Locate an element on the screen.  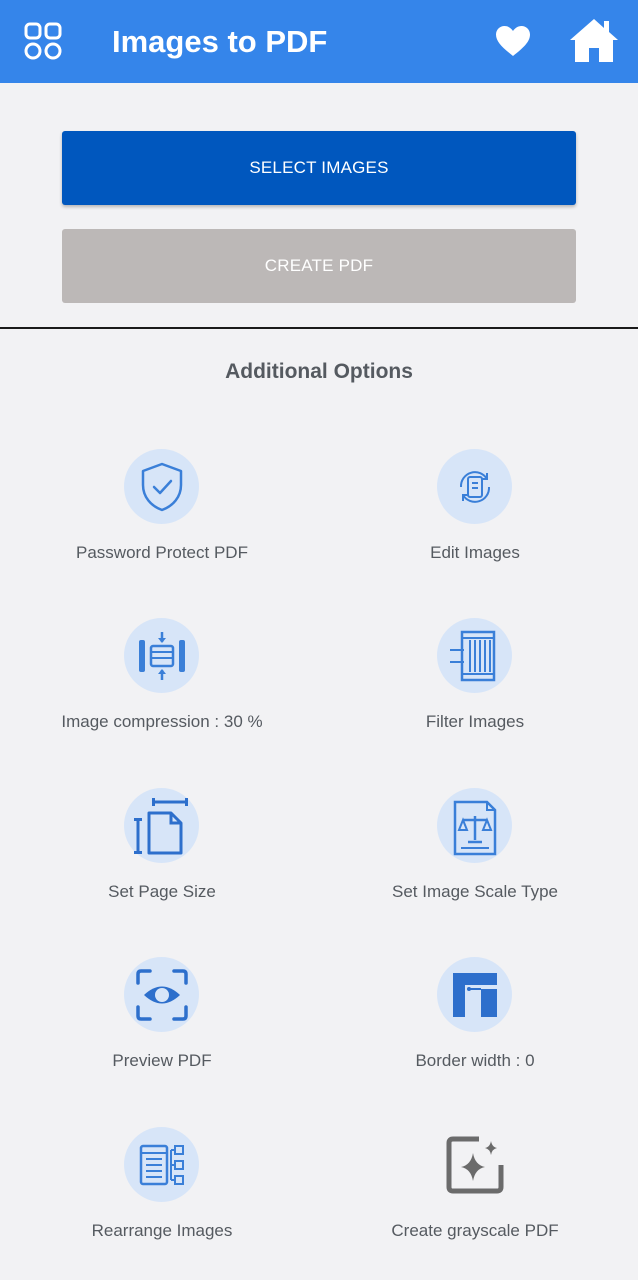
shield-check-icon is located at coordinates (161, 486).